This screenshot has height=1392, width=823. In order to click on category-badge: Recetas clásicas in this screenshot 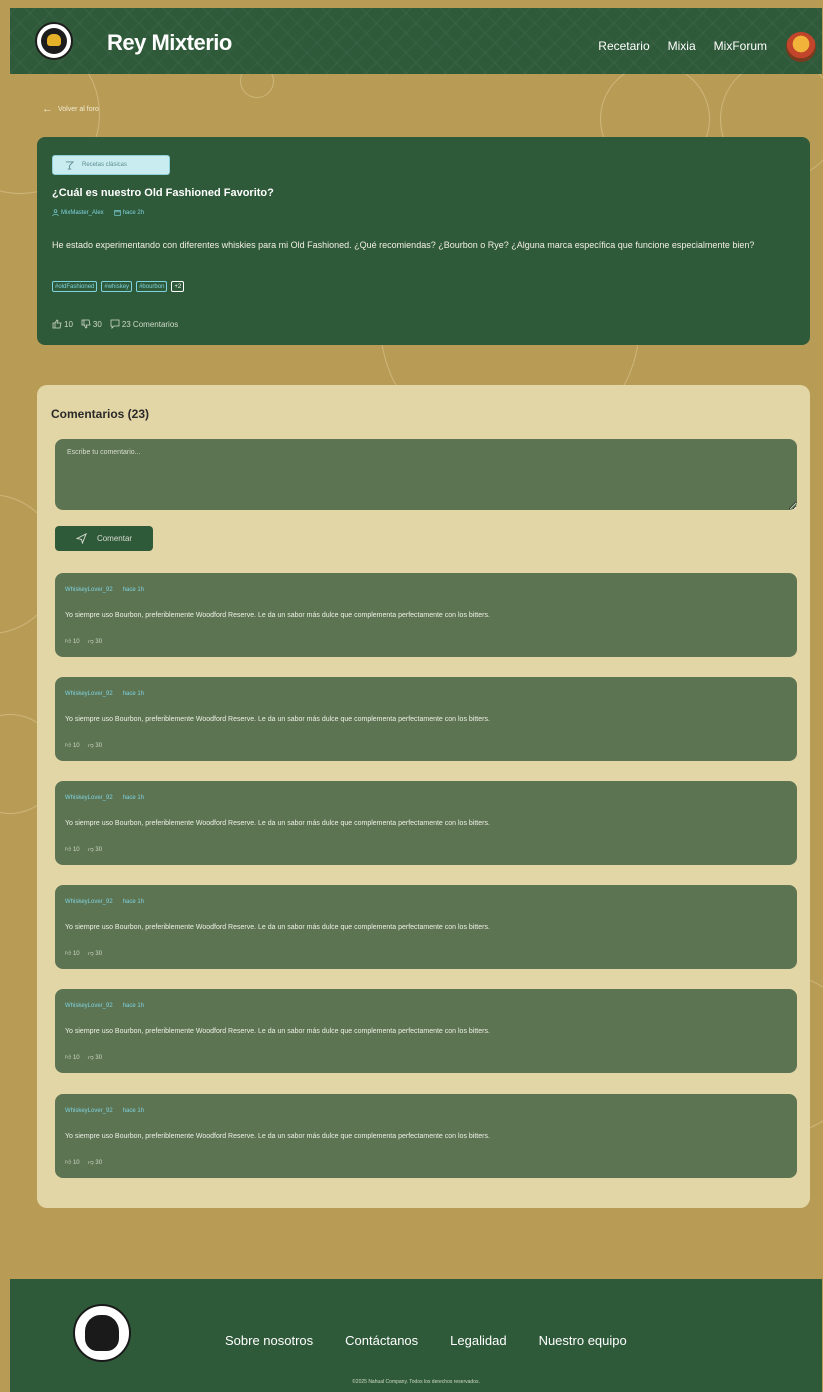, I will do `click(111, 165)`.